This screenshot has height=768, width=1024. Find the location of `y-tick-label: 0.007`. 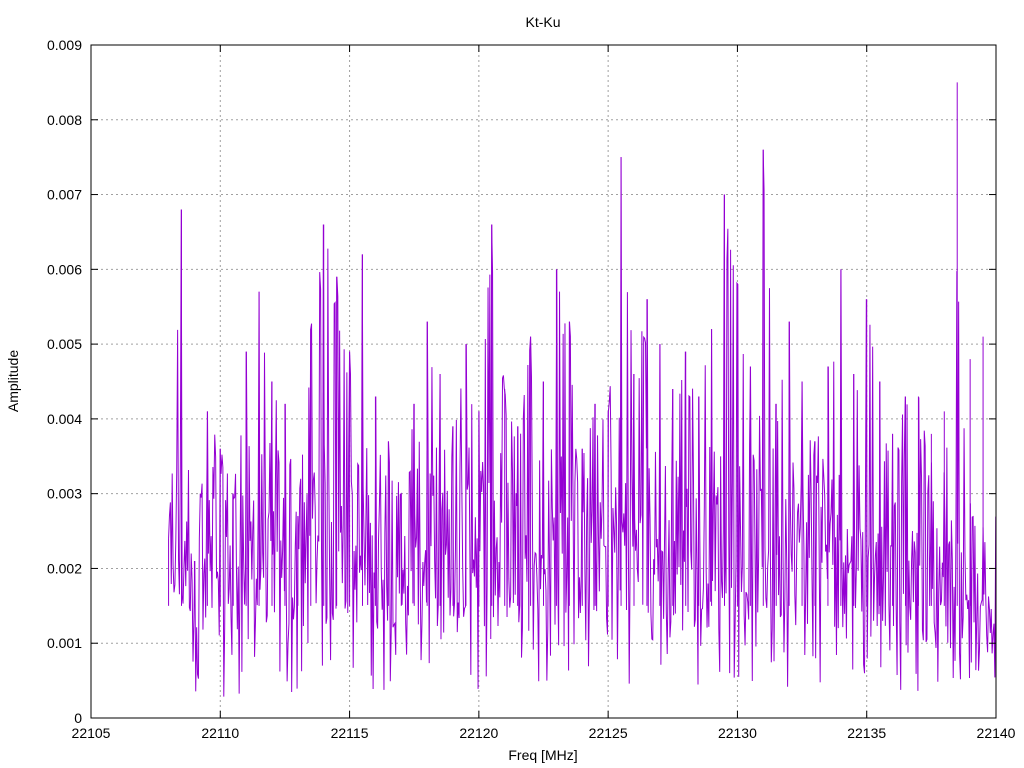

y-tick-label: 0.007 is located at coordinates (64, 195).